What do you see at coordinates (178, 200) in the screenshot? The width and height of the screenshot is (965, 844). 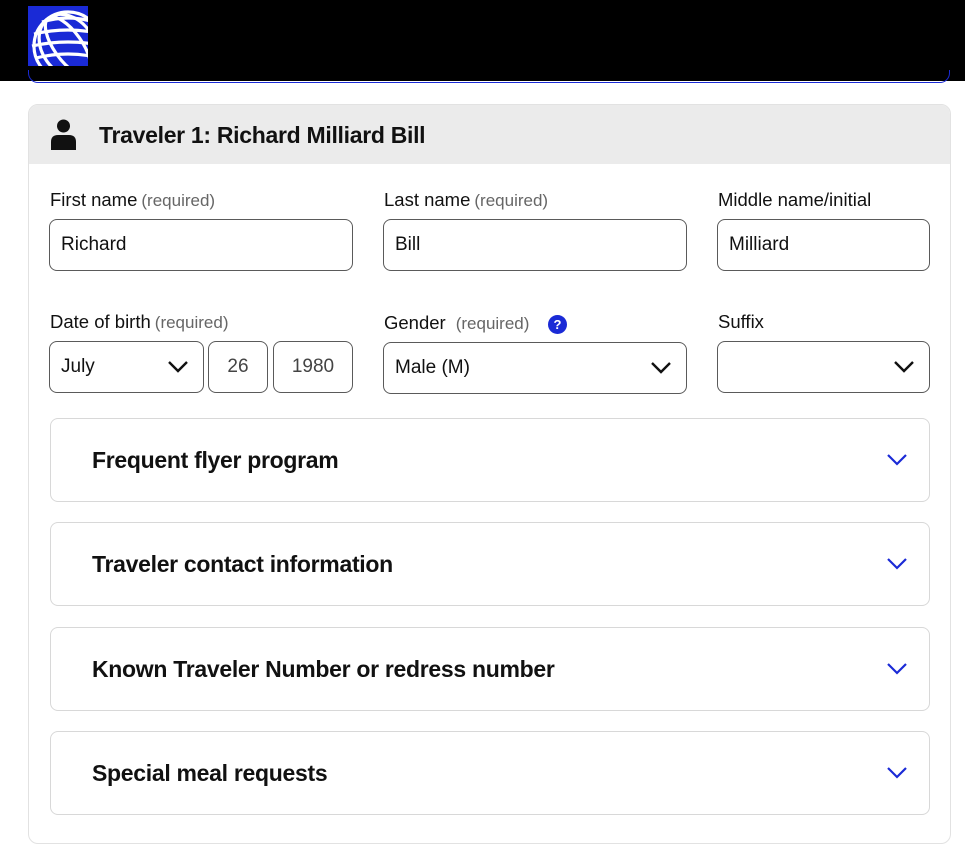 I see `first-name-required: (required)` at bounding box center [178, 200].